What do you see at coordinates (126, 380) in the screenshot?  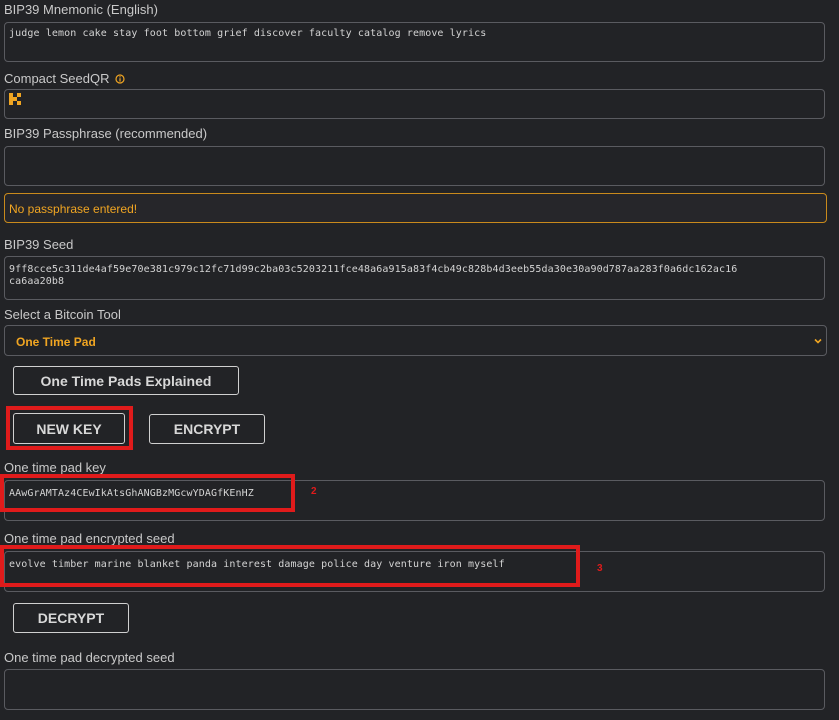 I see `otp-explained-button: One Time Pads Explained` at bounding box center [126, 380].